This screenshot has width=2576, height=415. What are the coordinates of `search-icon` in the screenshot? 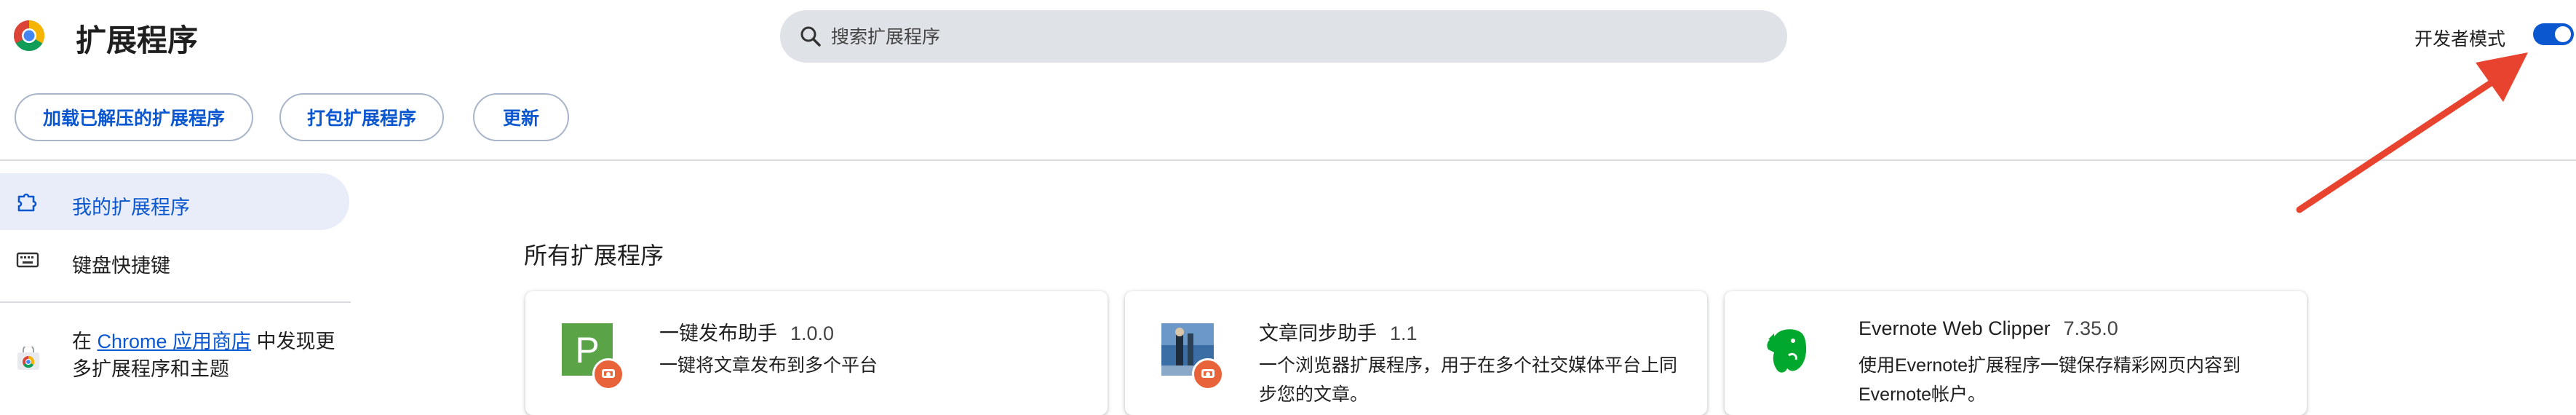 It's located at (810, 36).